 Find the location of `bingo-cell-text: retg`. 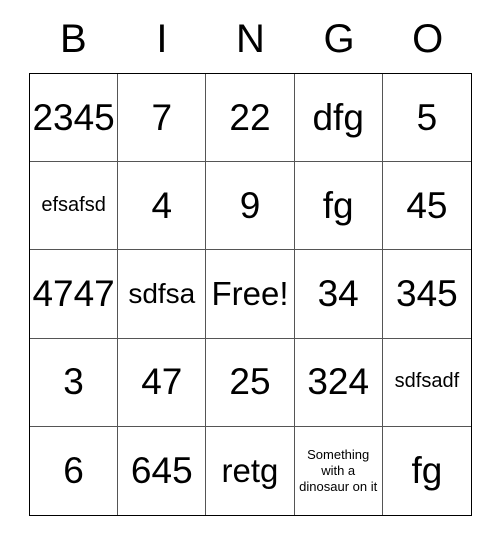

bingo-cell-text: retg is located at coordinates (250, 471).